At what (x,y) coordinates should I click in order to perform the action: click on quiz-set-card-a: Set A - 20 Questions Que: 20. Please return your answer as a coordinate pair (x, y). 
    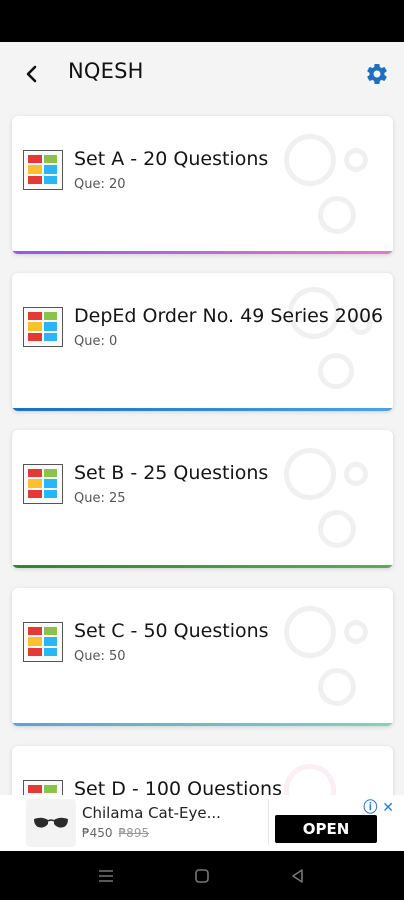
    Looking at the image, I should click on (202, 185).